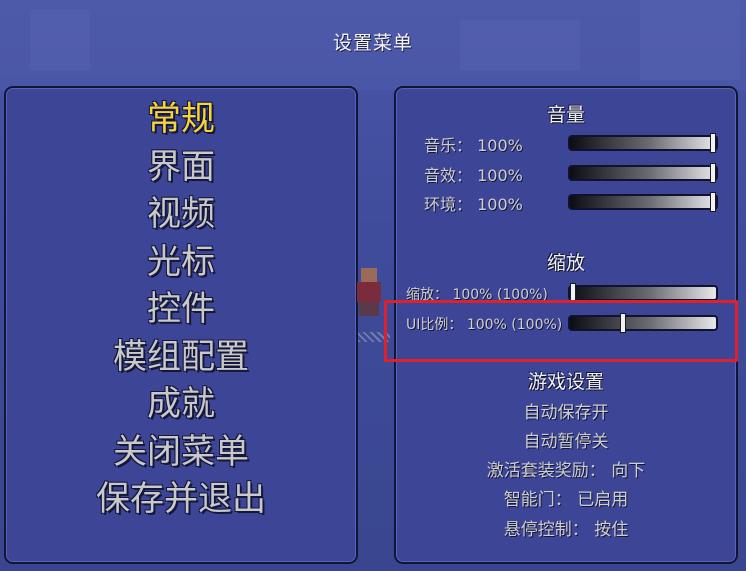 The width and height of the screenshot is (746, 571). Describe the element at coordinates (565, 115) in the screenshot. I see `volume-heading: 音量` at that location.